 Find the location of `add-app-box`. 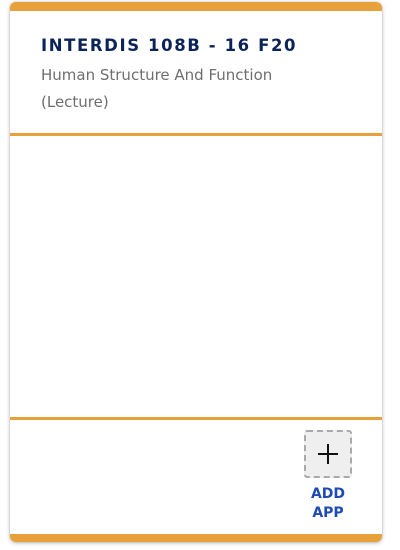

add-app-box is located at coordinates (328, 454).